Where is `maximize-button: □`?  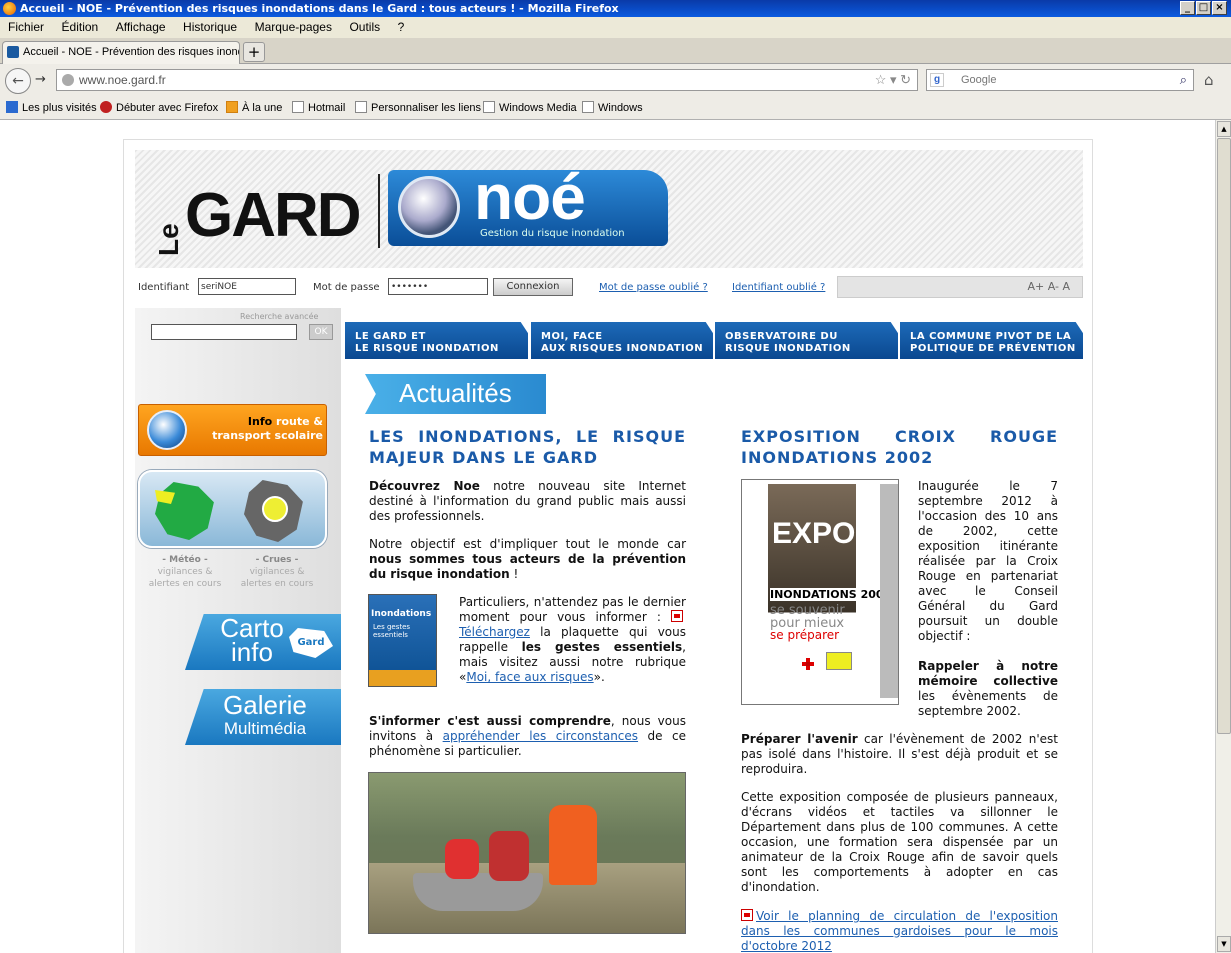
maximize-button: □ is located at coordinates (1203, 8).